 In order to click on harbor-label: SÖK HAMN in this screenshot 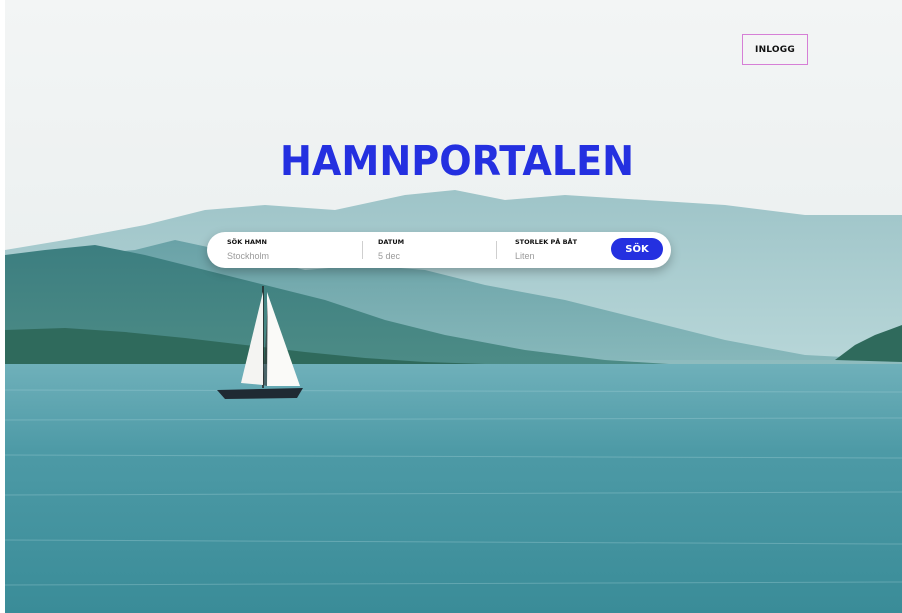, I will do `click(247, 242)`.